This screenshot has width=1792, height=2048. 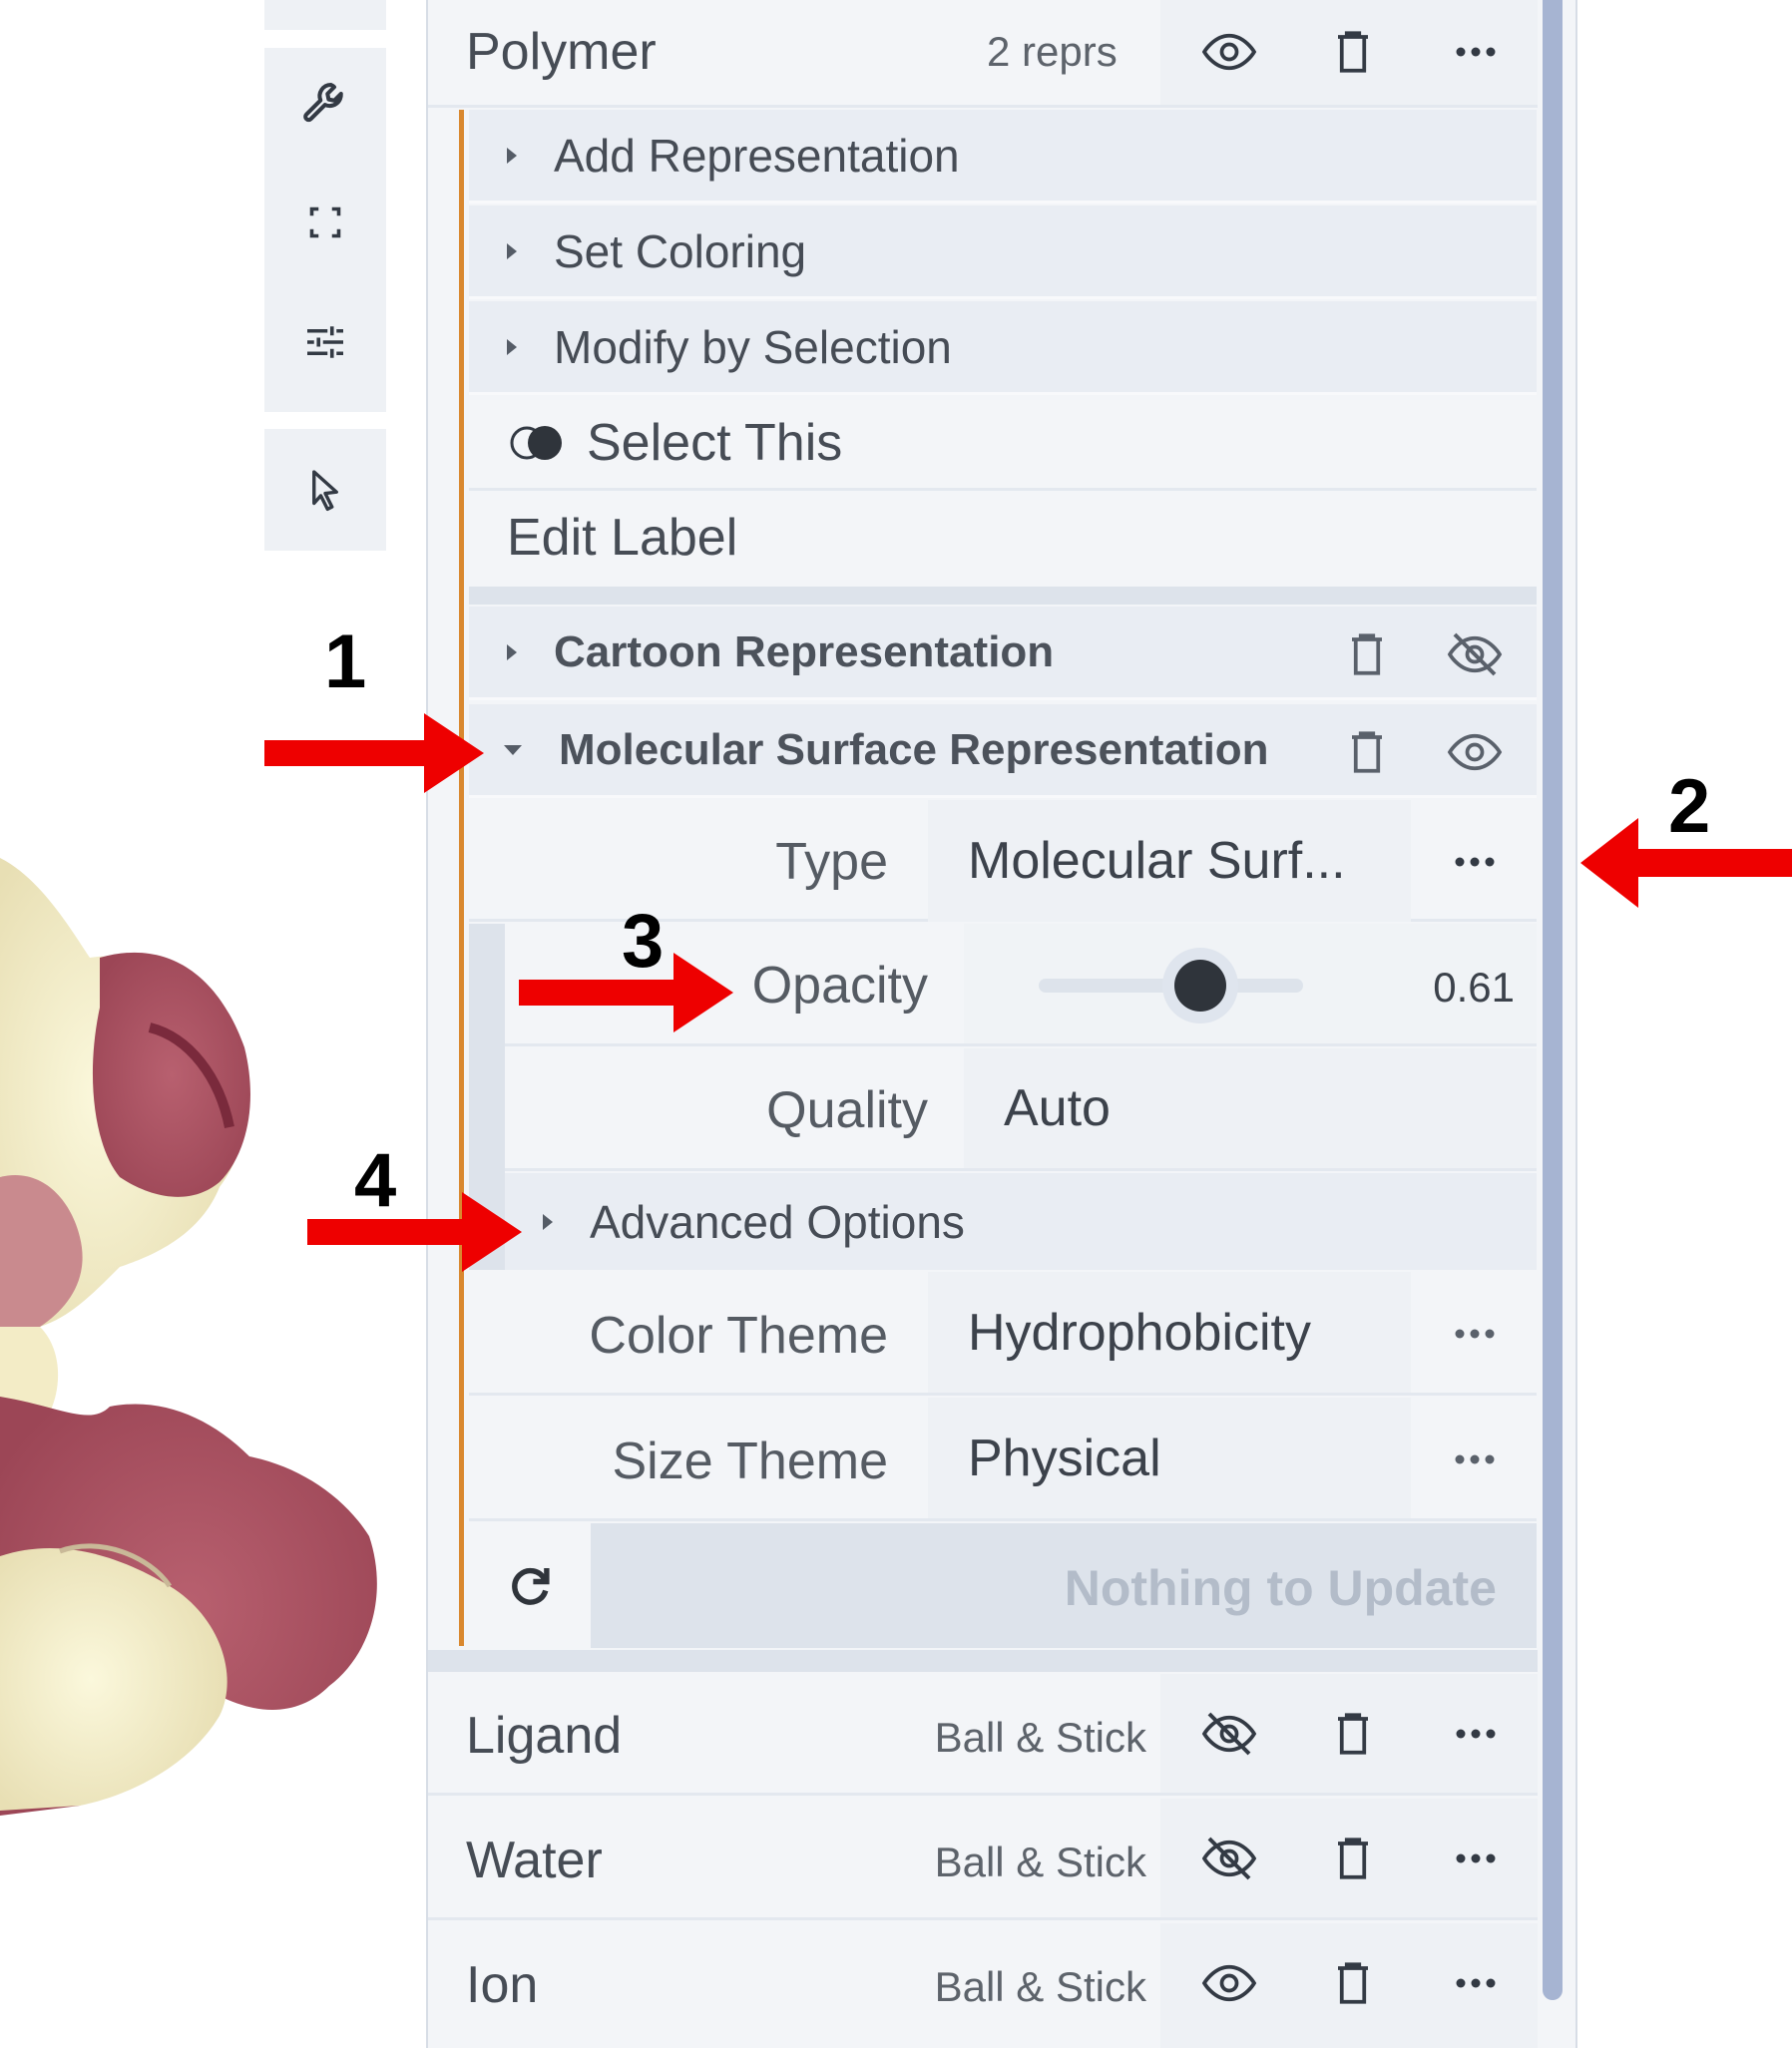 I want to click on select-this-item: Select This, so click(x=1003, y=444).